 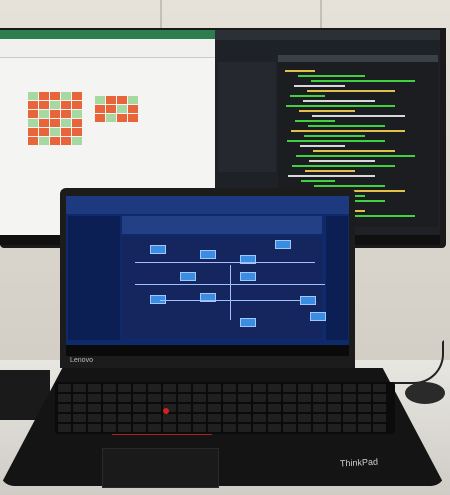 What do you see at coordinates (107, 34) in the screenshot?
I see `spreadsheet-titlebar` at bounding box center [107, 34].